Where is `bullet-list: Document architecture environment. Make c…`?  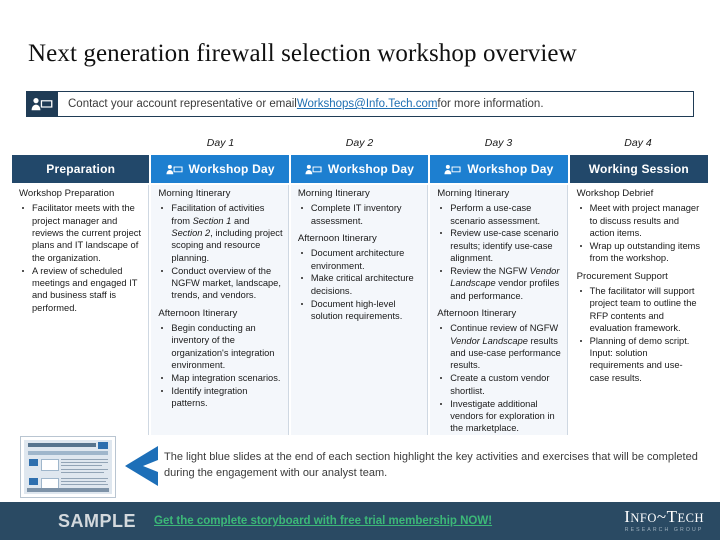
bullet-list: Document architecture environment. Make c… is located at coordinates (360, 284).